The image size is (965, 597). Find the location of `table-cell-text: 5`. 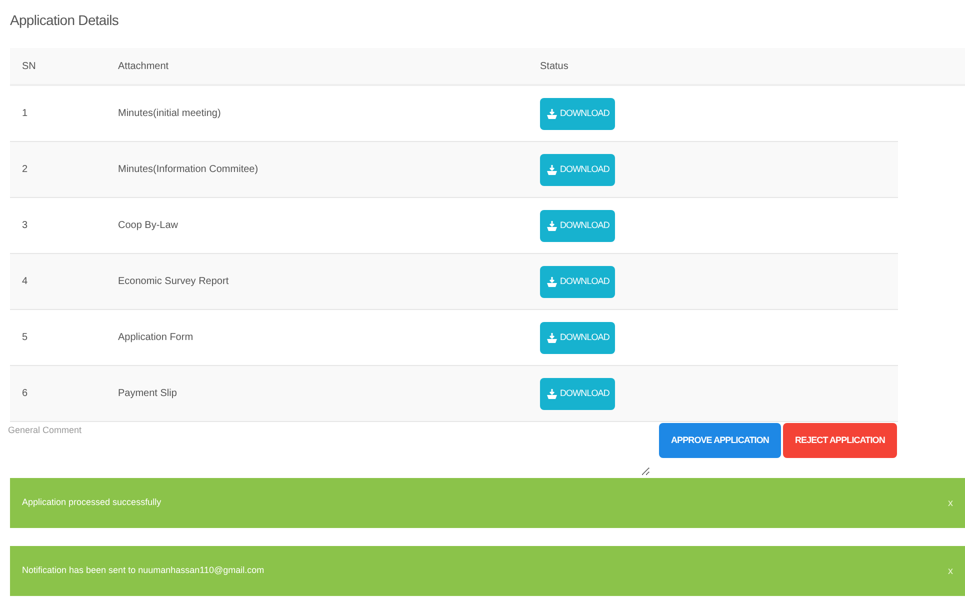

table-cell-text: 5 is located at coordinates (25, 338).